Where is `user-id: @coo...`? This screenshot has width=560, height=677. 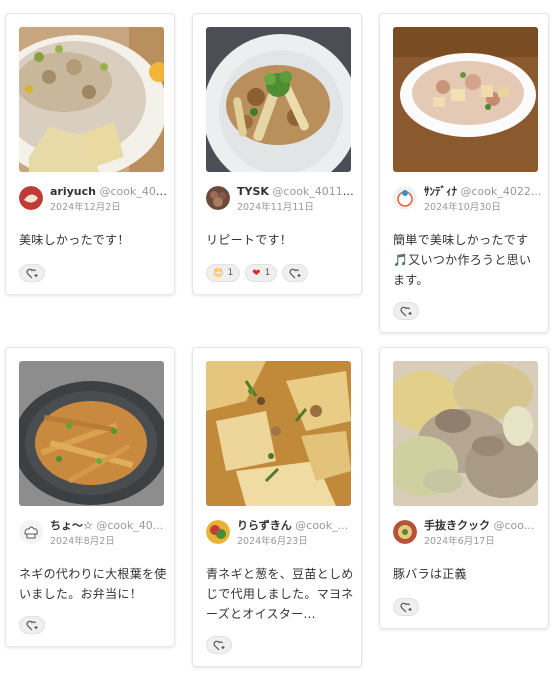
user-id: @coo... is located at coordinates (514, 525).